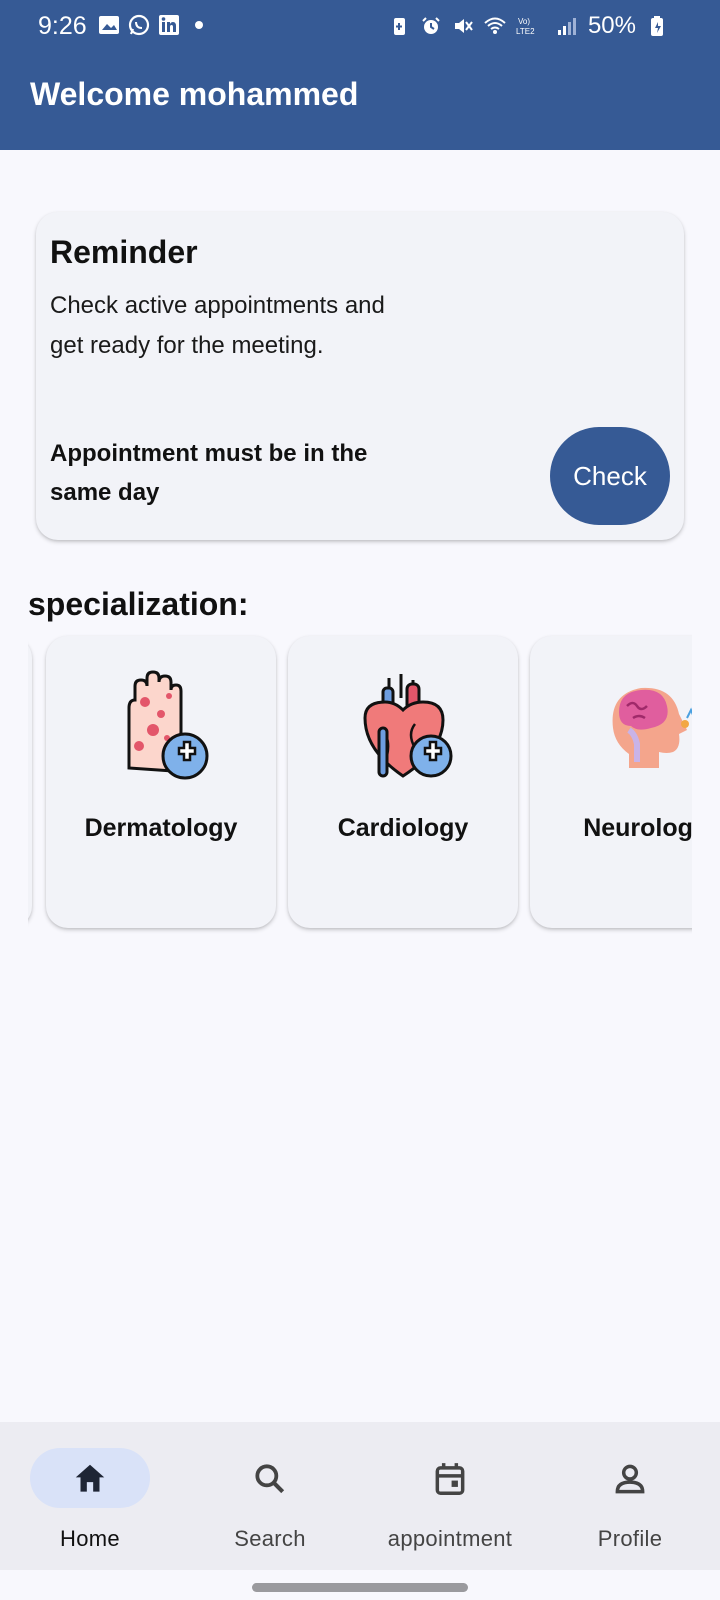 This screenshot has height=1600, width=720. I want to click on linkedin-icon, so click(169, 25).